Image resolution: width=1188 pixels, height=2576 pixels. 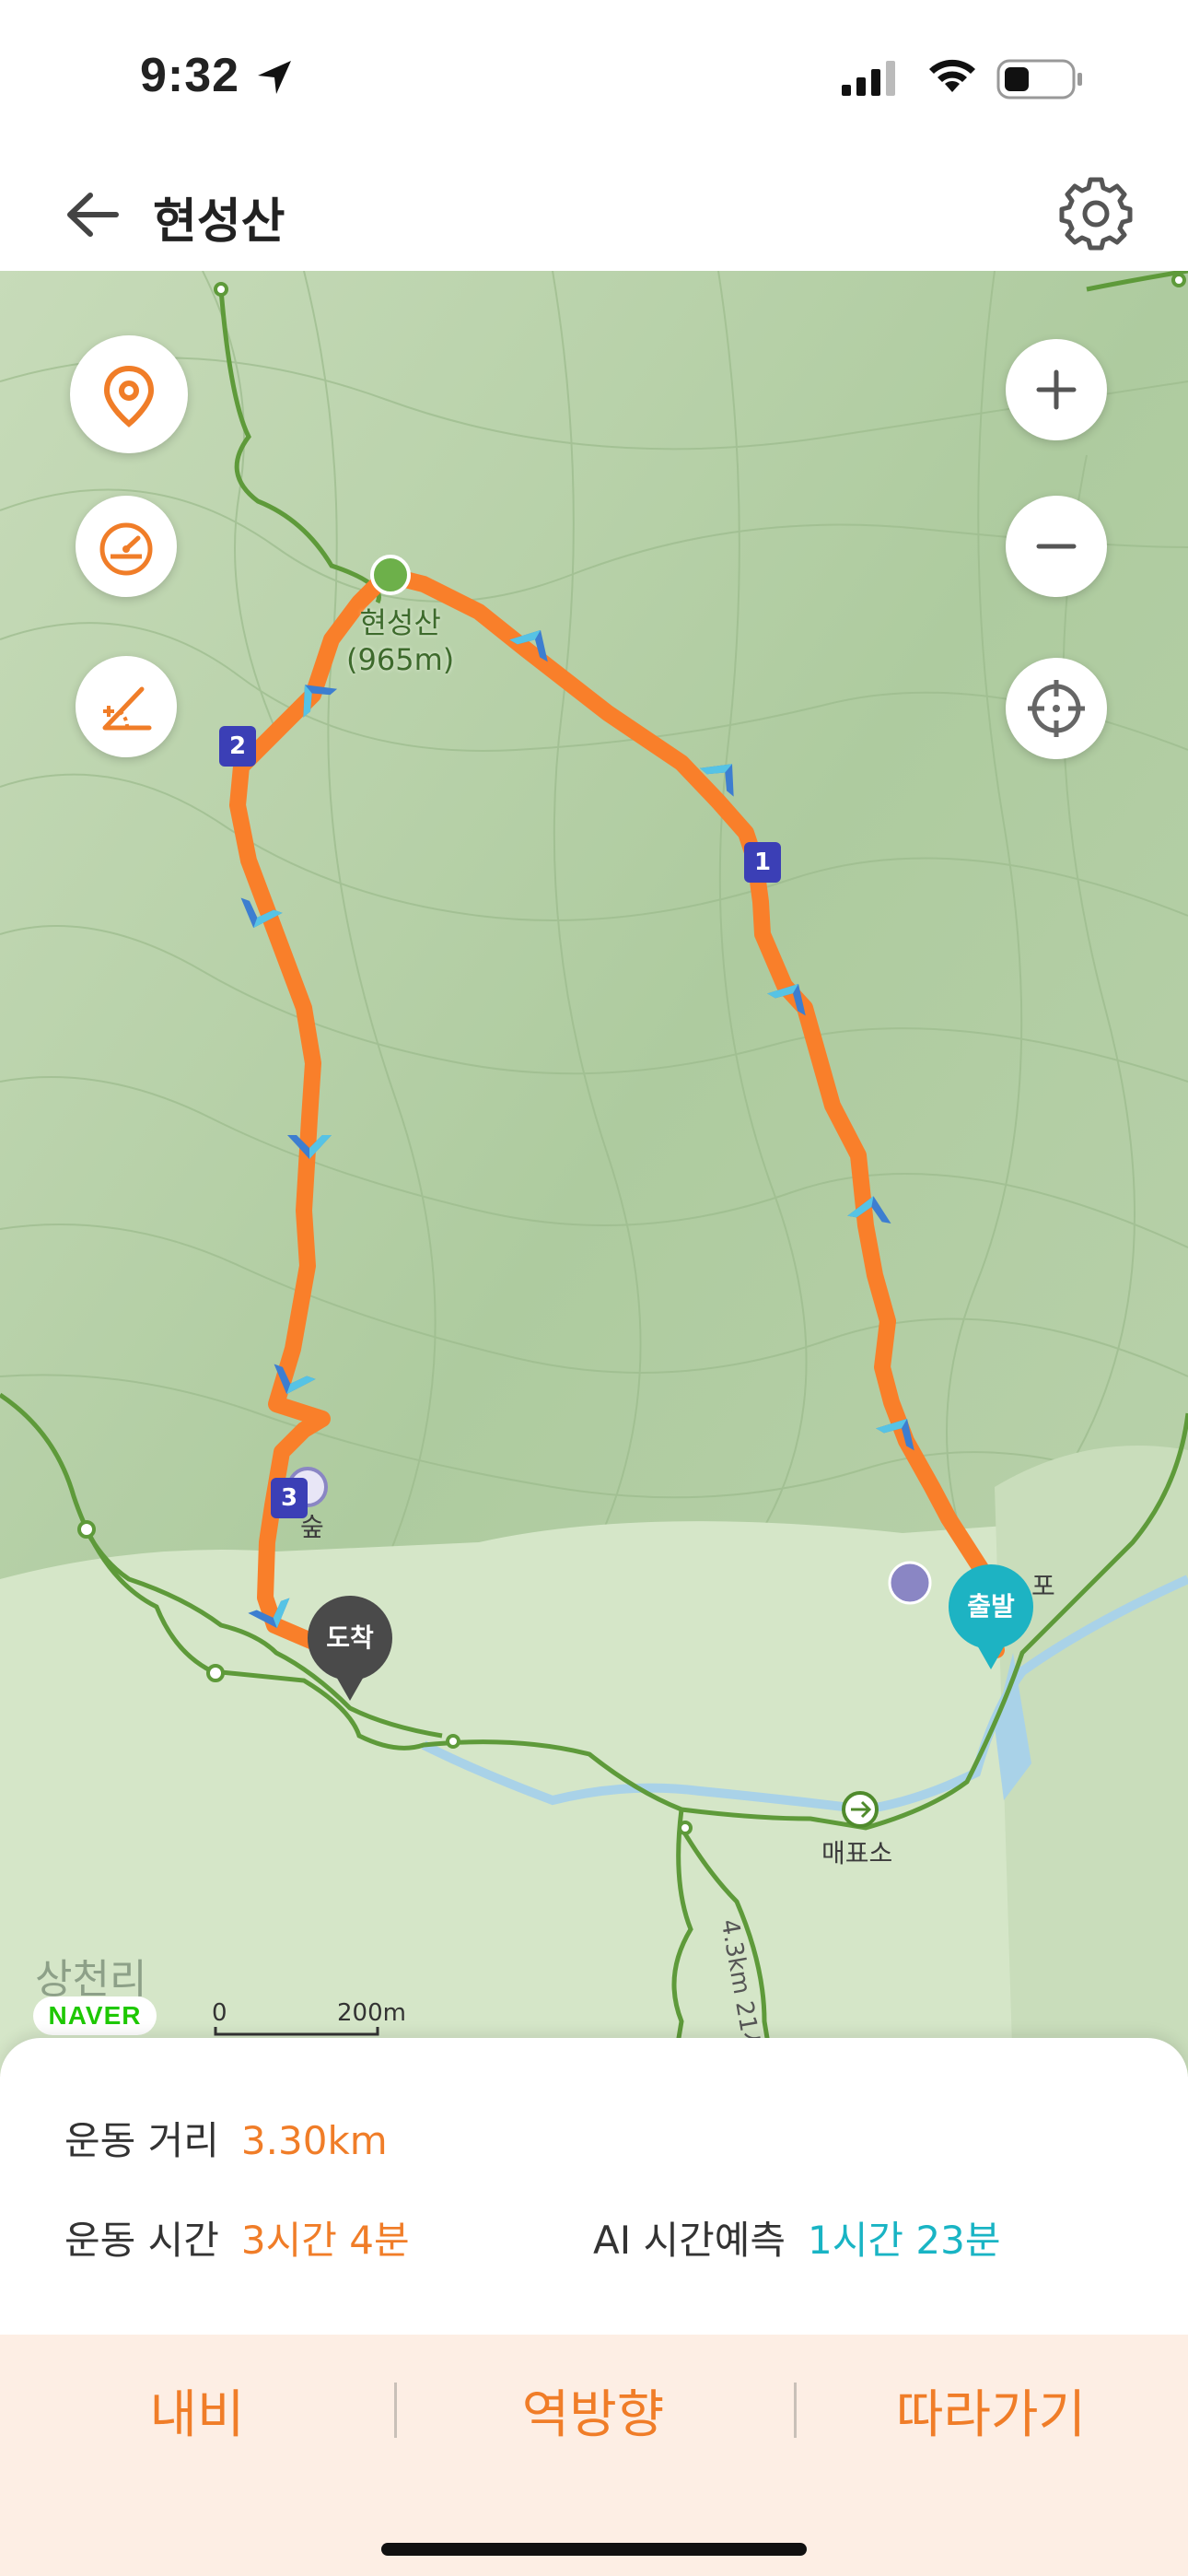 I want to click on peak-label: 현성산 (965m), so click(x=400, y=641).